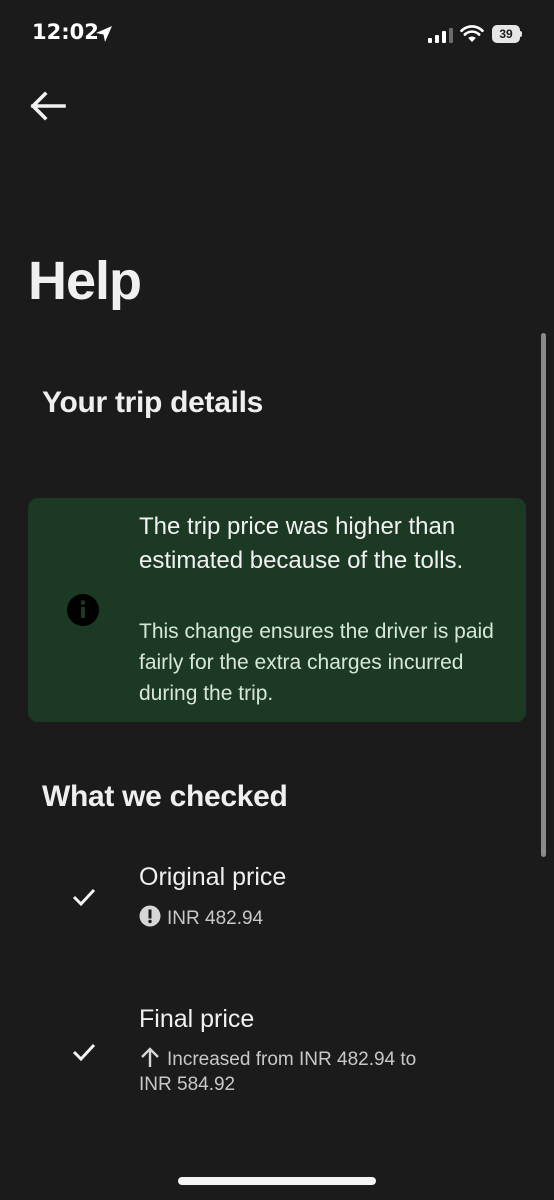 The height and width of the screenshot is (1200, 554). What do you see at coordinates (543, 595) in the screenshot?
I see `scrollbar` at bounding box center [543, 595].